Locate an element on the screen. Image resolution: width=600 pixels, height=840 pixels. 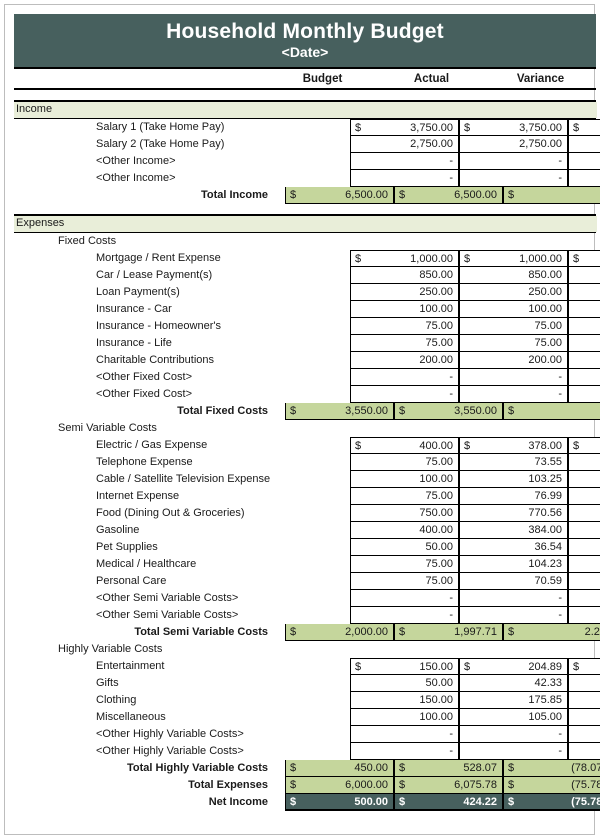
cell-actual: 105.00 is located at coordinates (513, 717).